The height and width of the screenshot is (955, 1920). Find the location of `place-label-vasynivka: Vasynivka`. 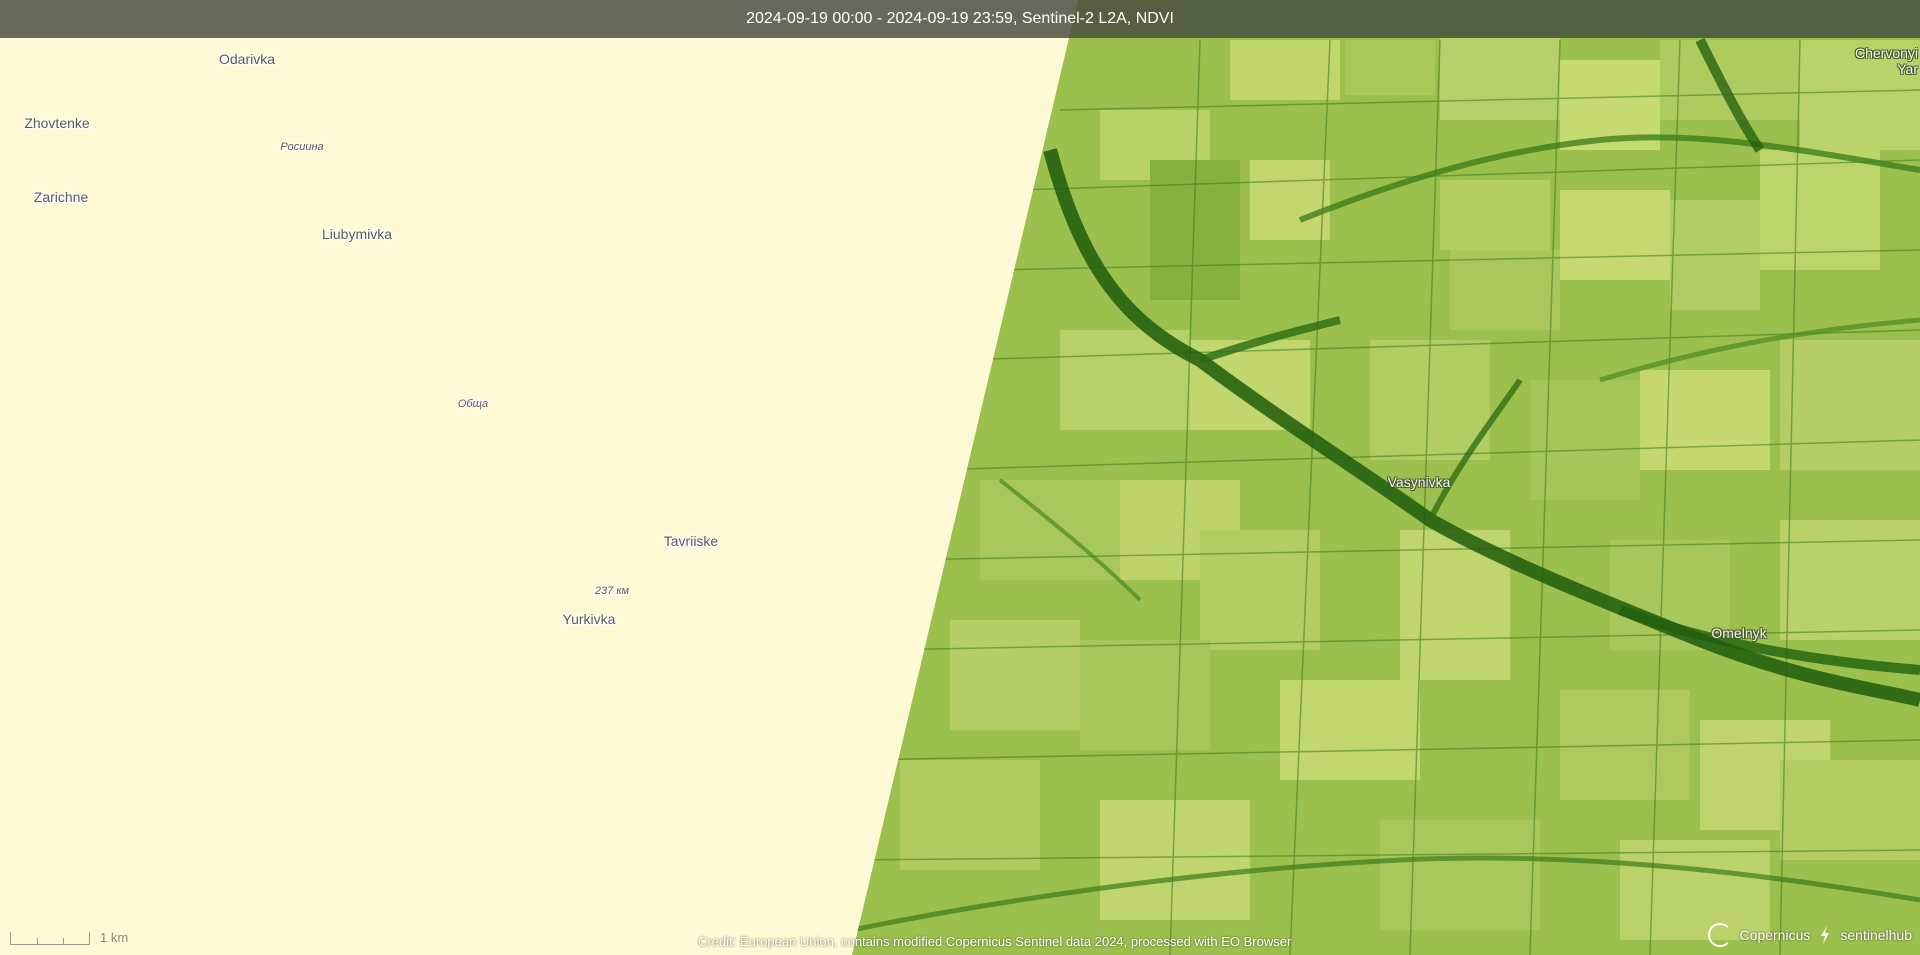

place-label-vasynivka: Vasynivka is located at coordinates (1419, 482).